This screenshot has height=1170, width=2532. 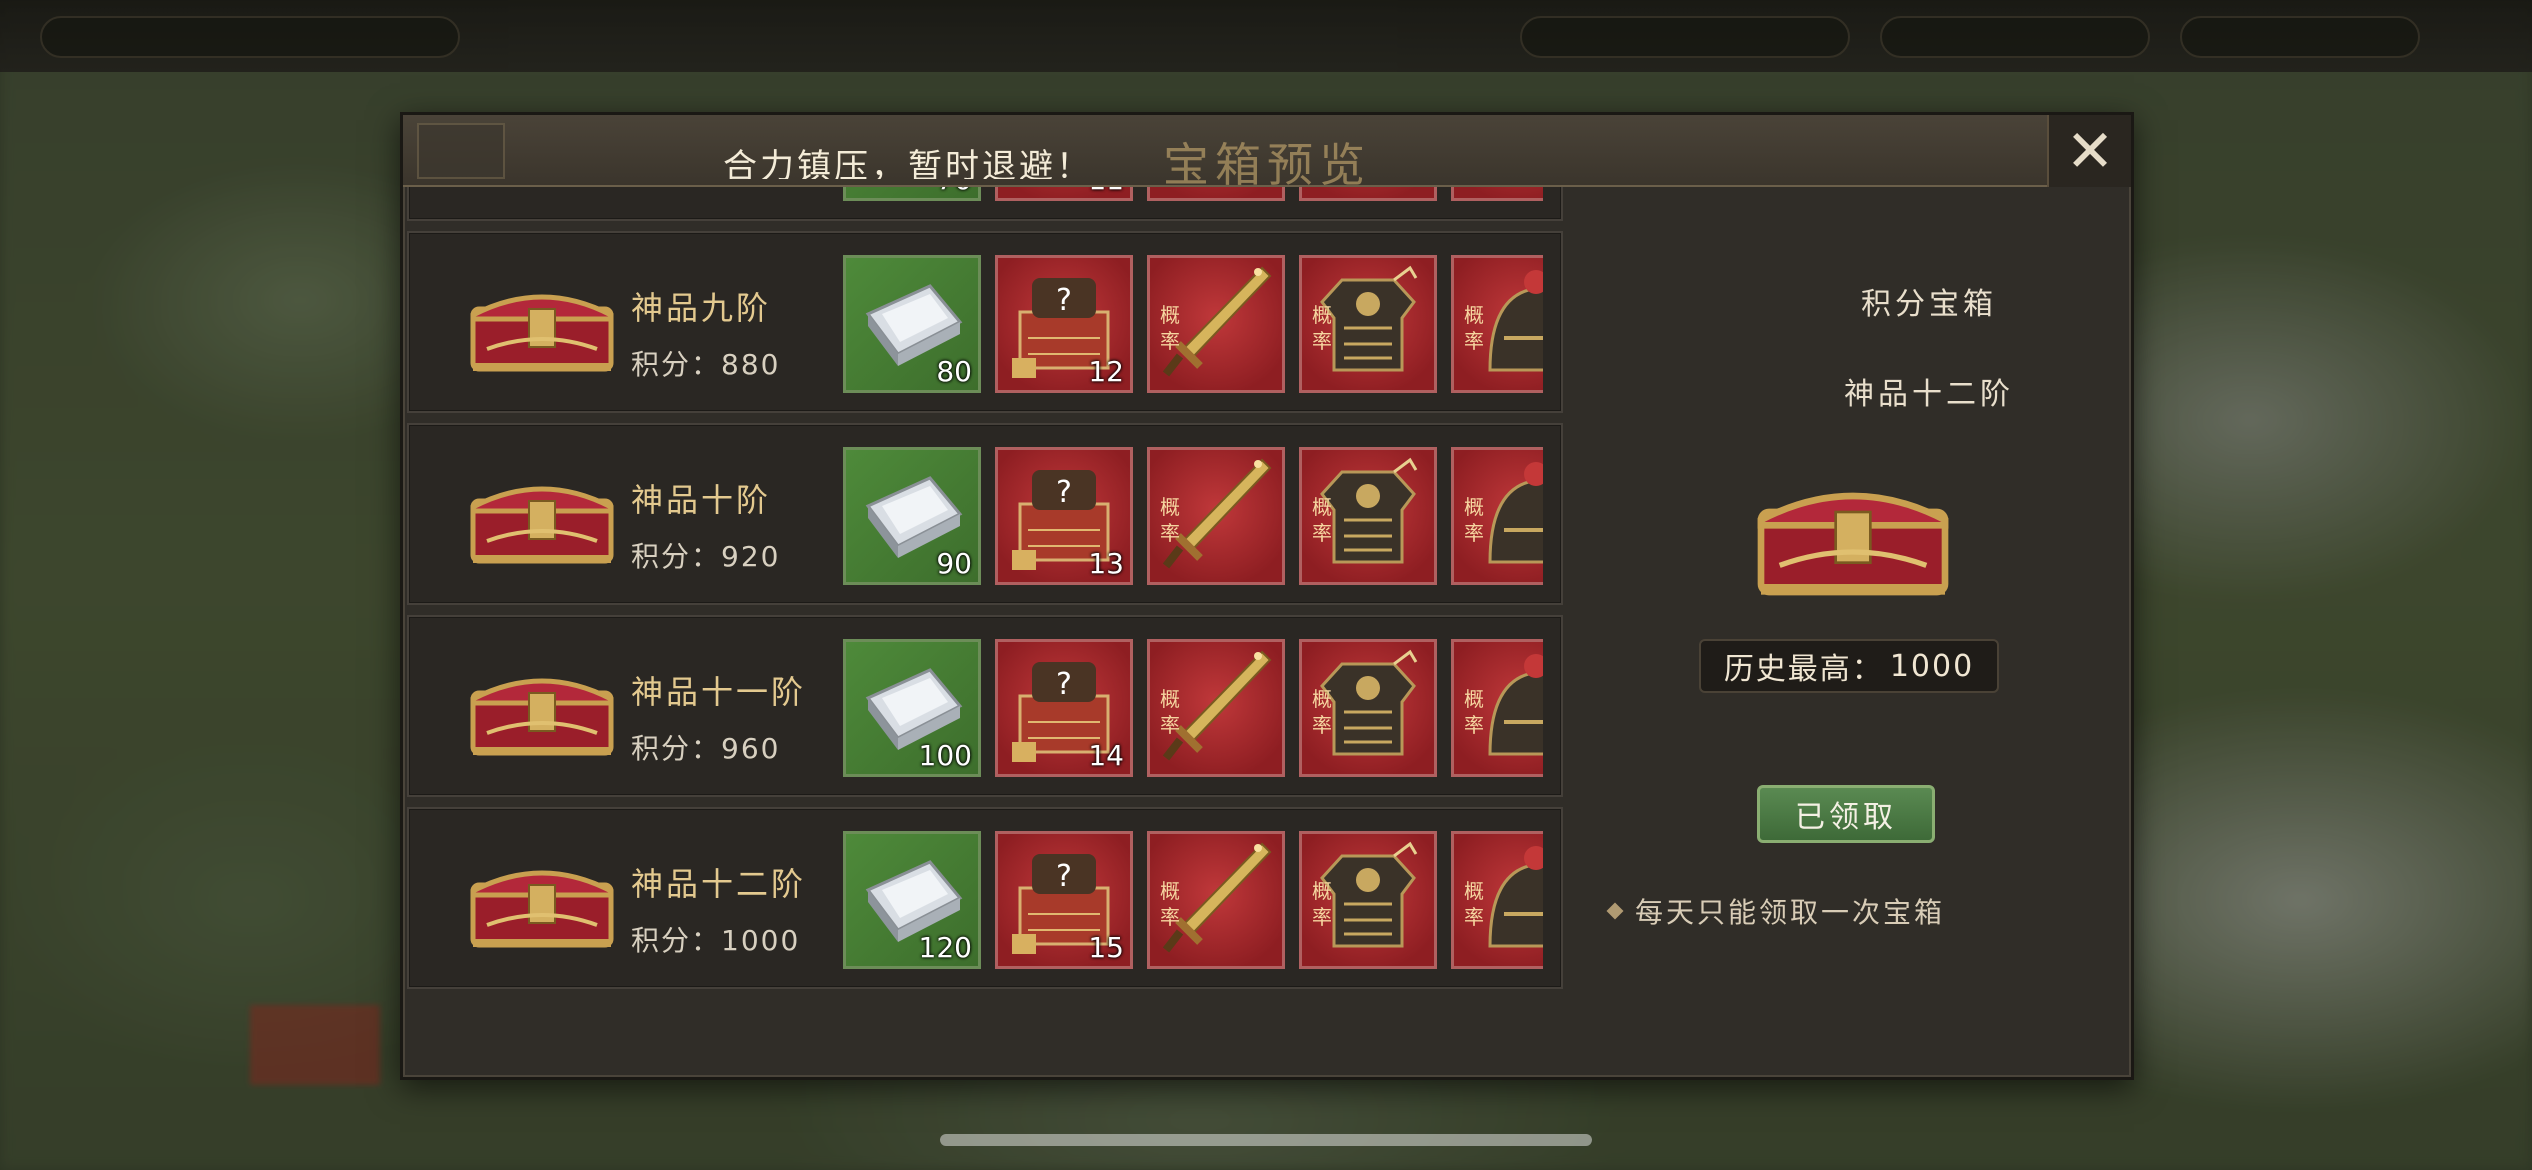 I want to click on item-count: 15, so click(x=1106, y=947).